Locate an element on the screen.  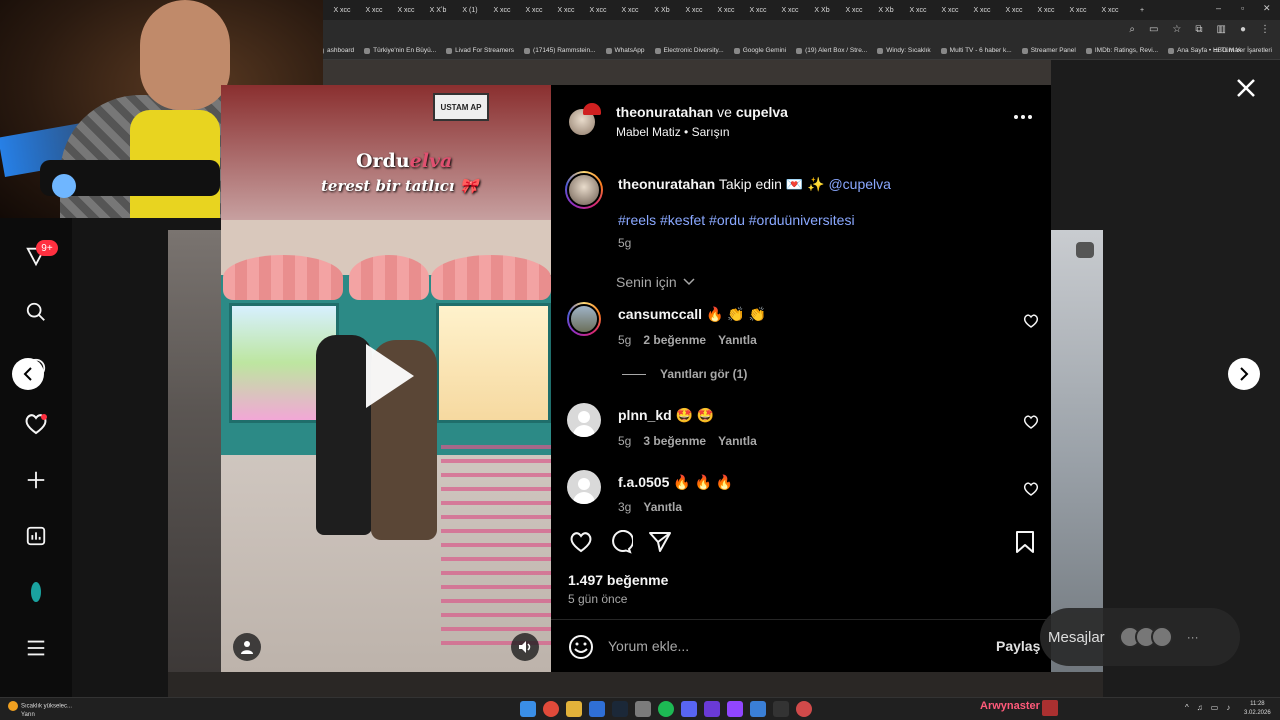
messages-button: Mesajlar ··· is located at coordinates (1140, 637).